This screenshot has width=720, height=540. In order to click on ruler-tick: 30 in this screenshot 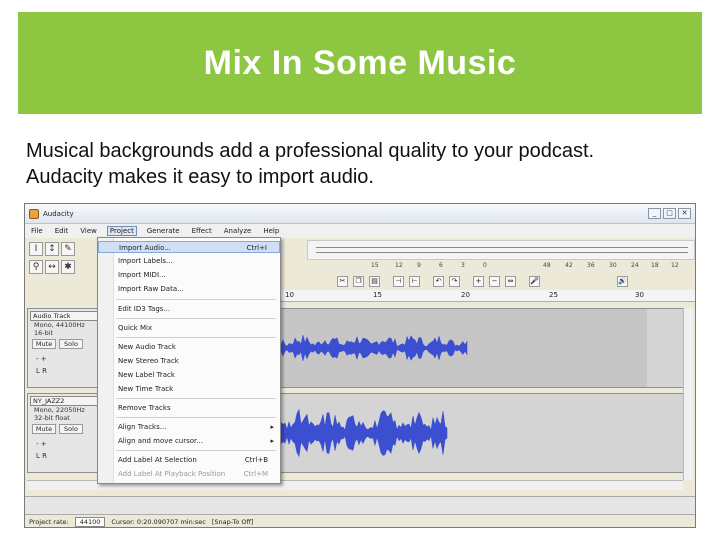, I will do `click(639, 295)`.